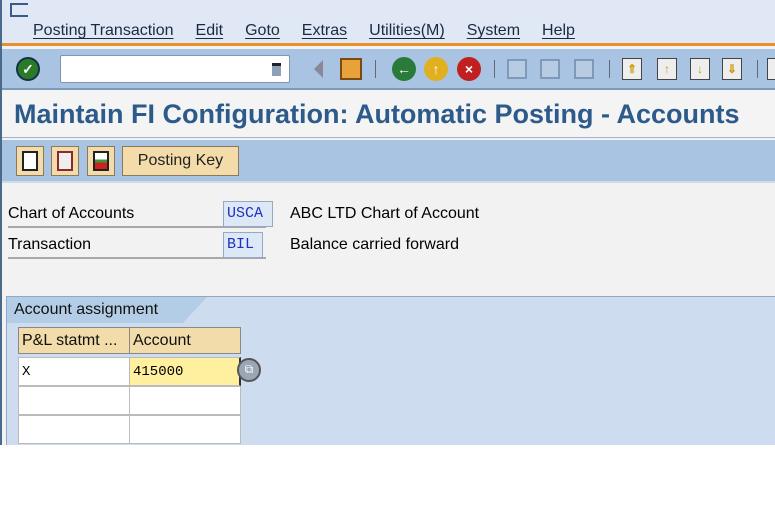 This screenshot has width=775, height=512. I want to click on history-icon, so click(276, 69).